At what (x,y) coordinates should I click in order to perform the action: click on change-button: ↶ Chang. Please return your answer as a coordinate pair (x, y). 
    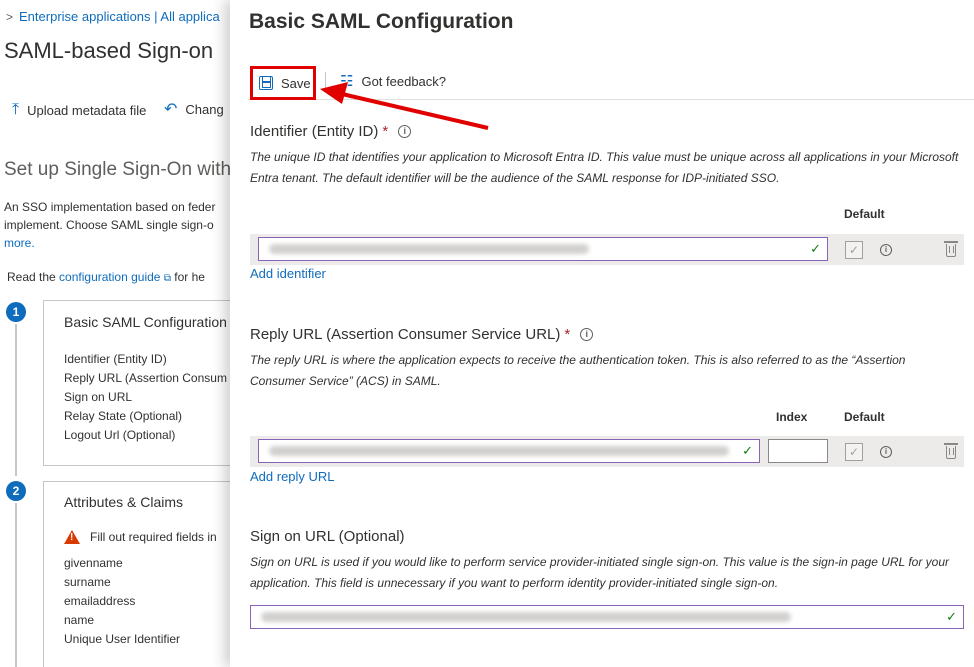
    Looking at the image, I should click on (194, 109).